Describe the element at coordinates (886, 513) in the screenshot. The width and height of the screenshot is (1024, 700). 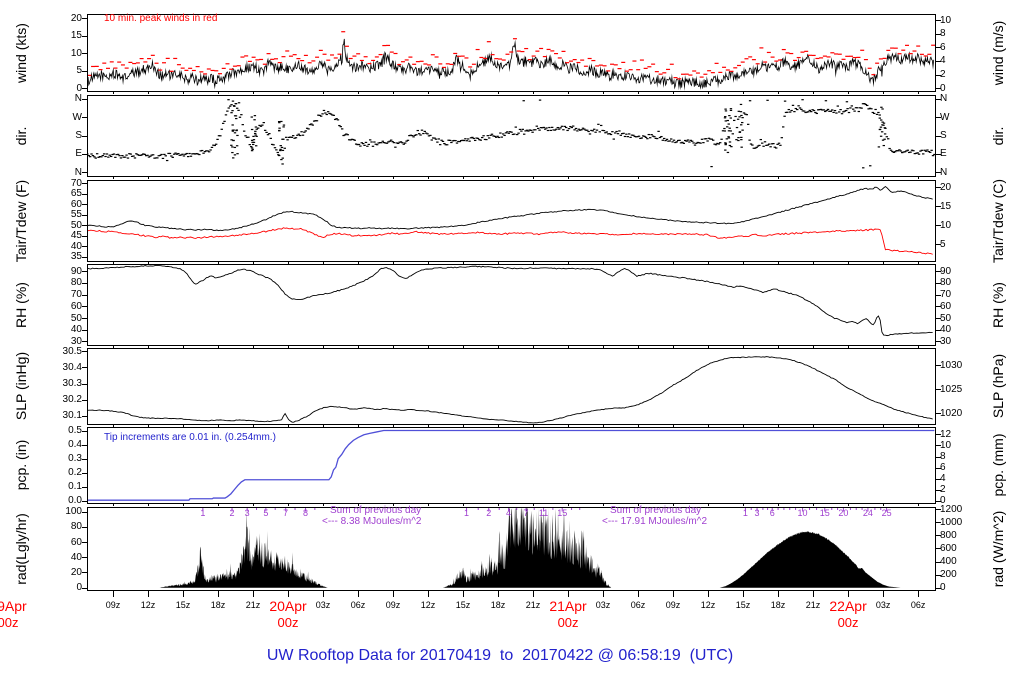
I see `rad-progress-label: 25` at that location.